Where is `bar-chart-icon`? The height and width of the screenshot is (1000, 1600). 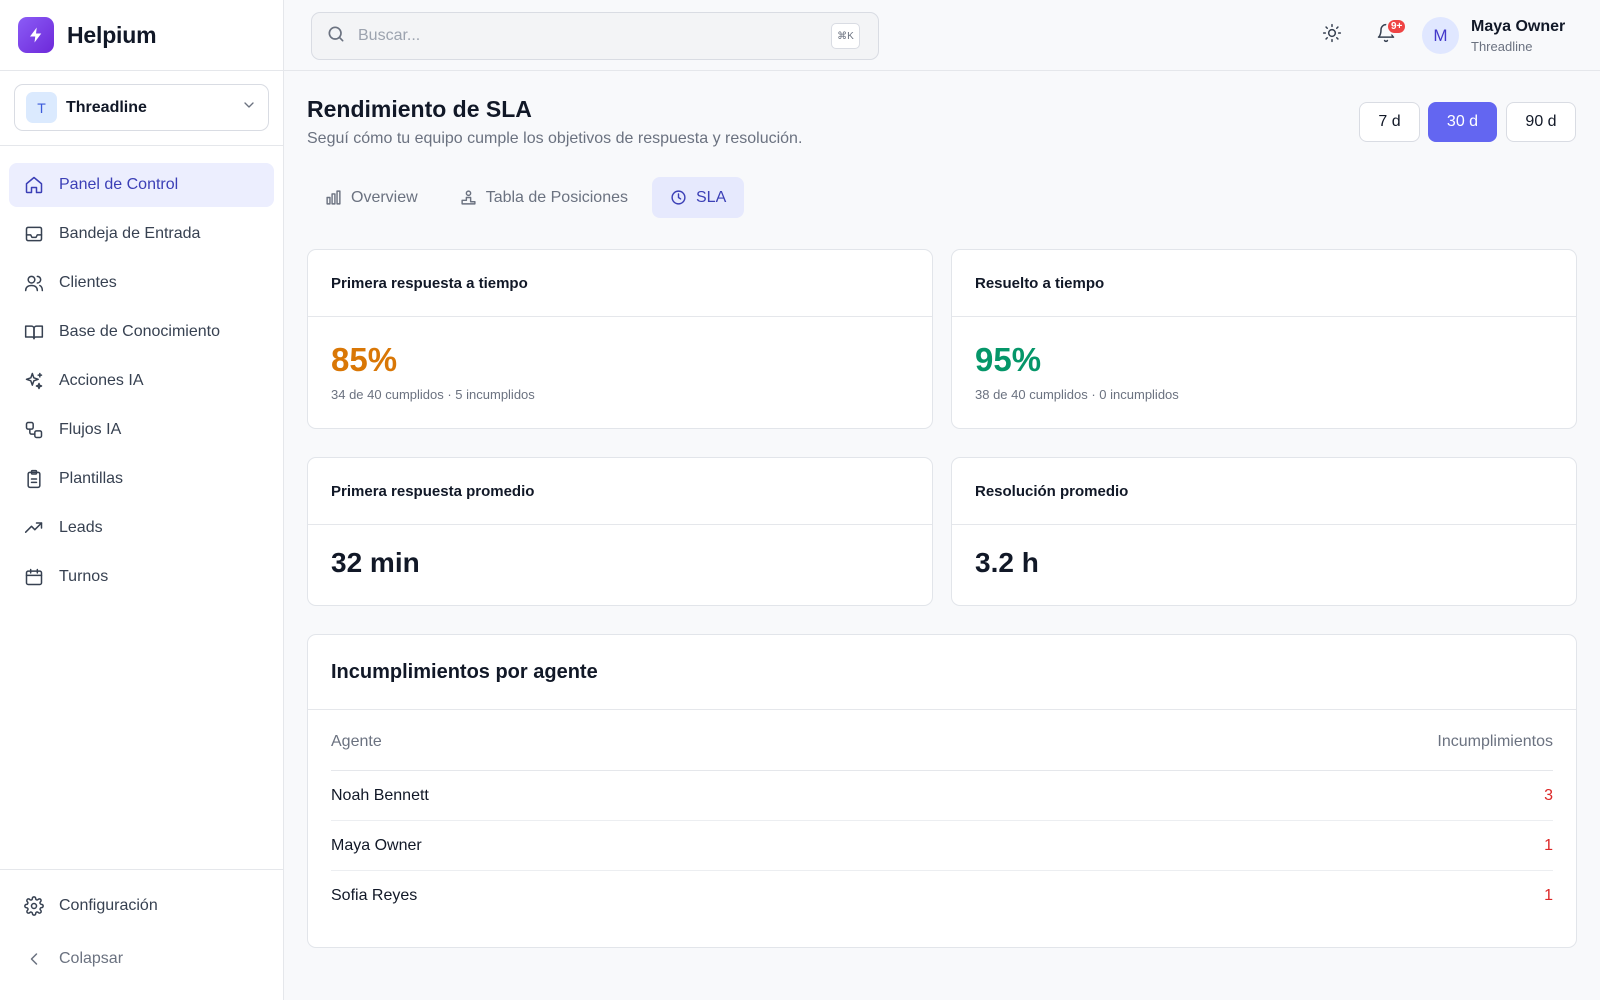 bar-chart-icon is located at coordinates (333, 197).